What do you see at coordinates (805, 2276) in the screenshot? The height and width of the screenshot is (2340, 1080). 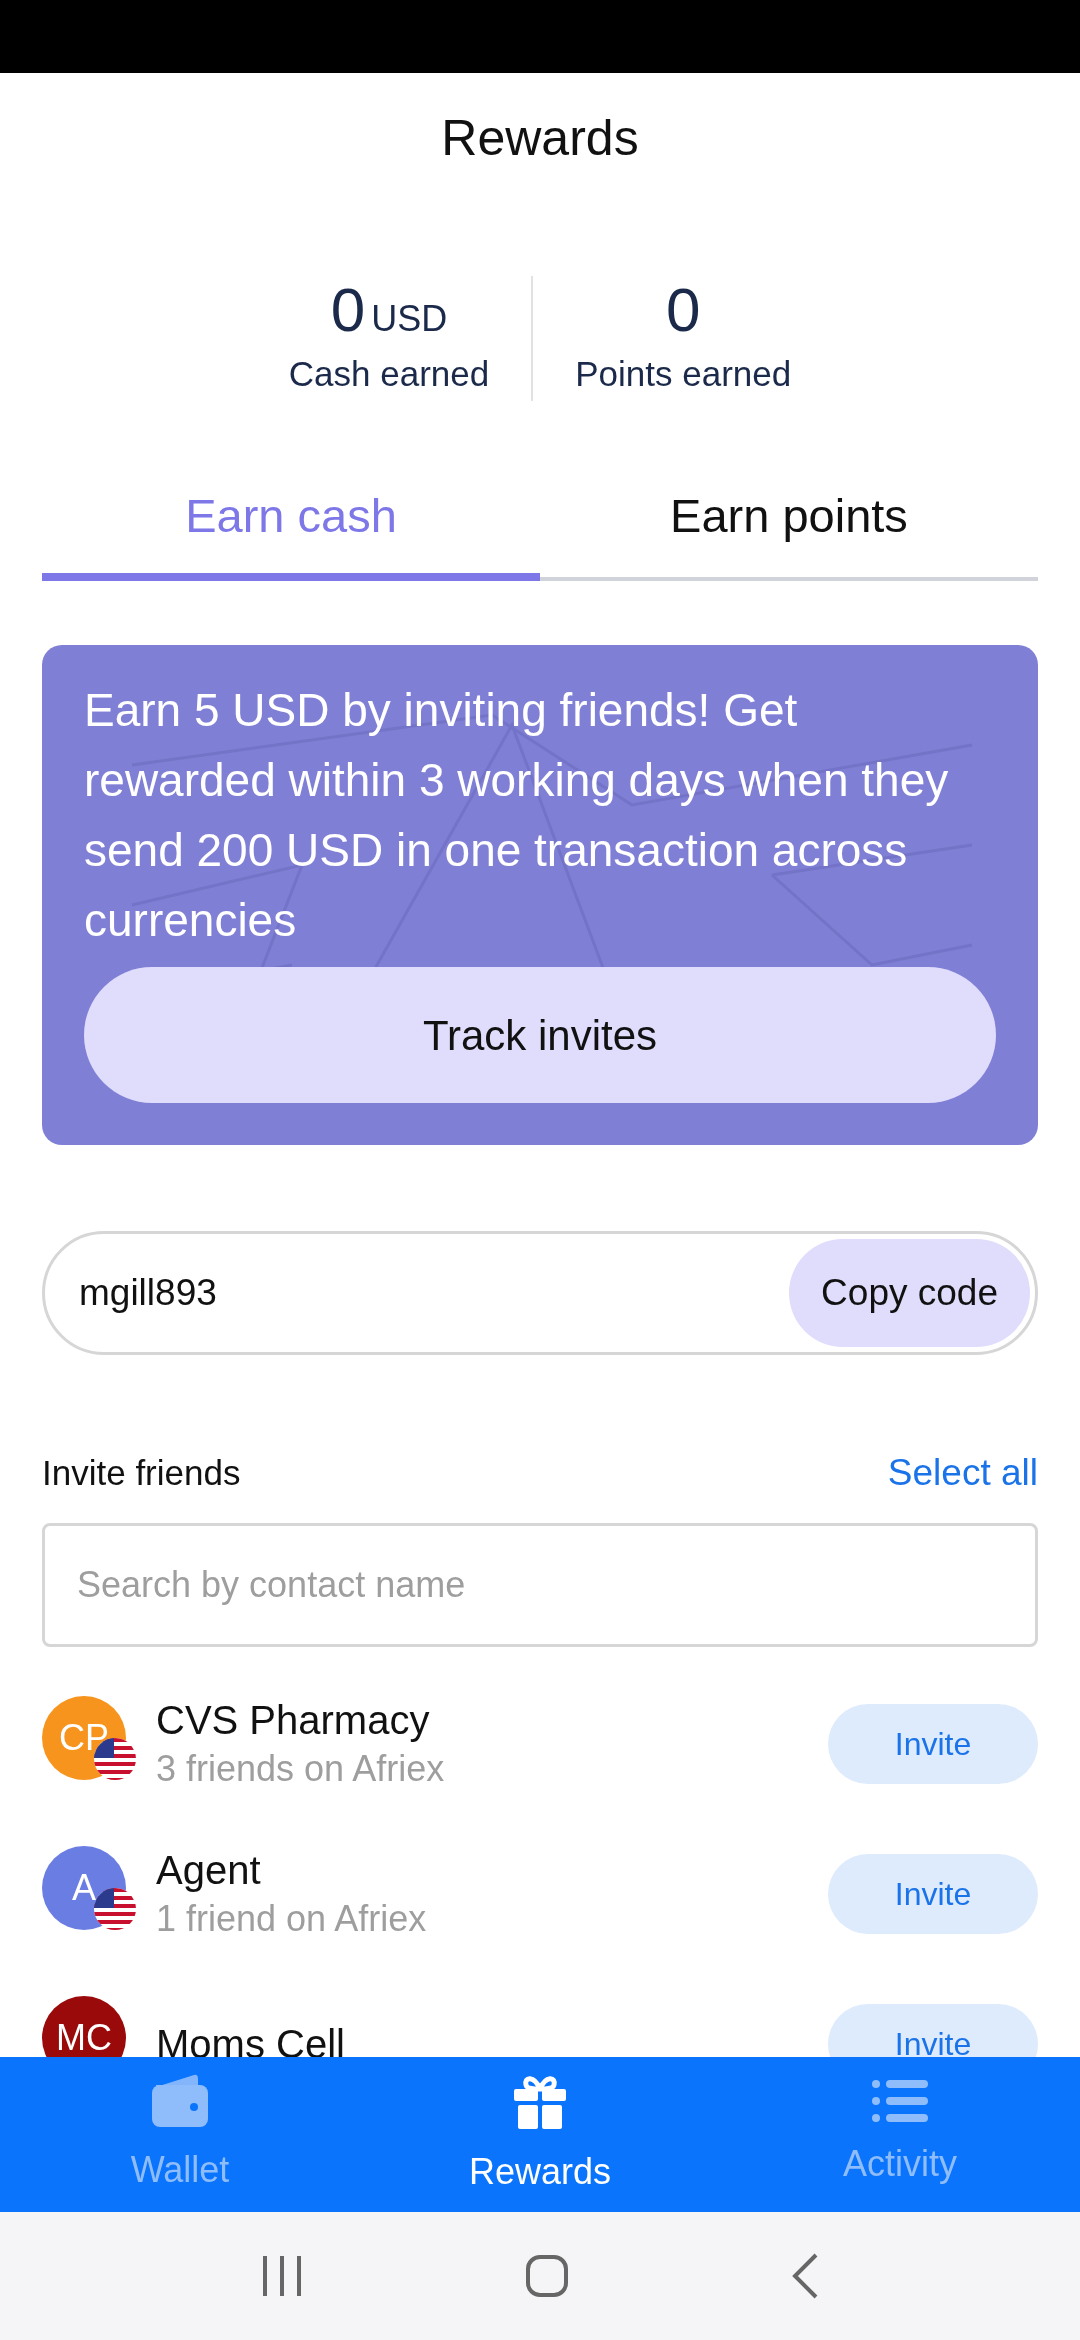 I see `back-icon` at bounding box center [805, 2276].